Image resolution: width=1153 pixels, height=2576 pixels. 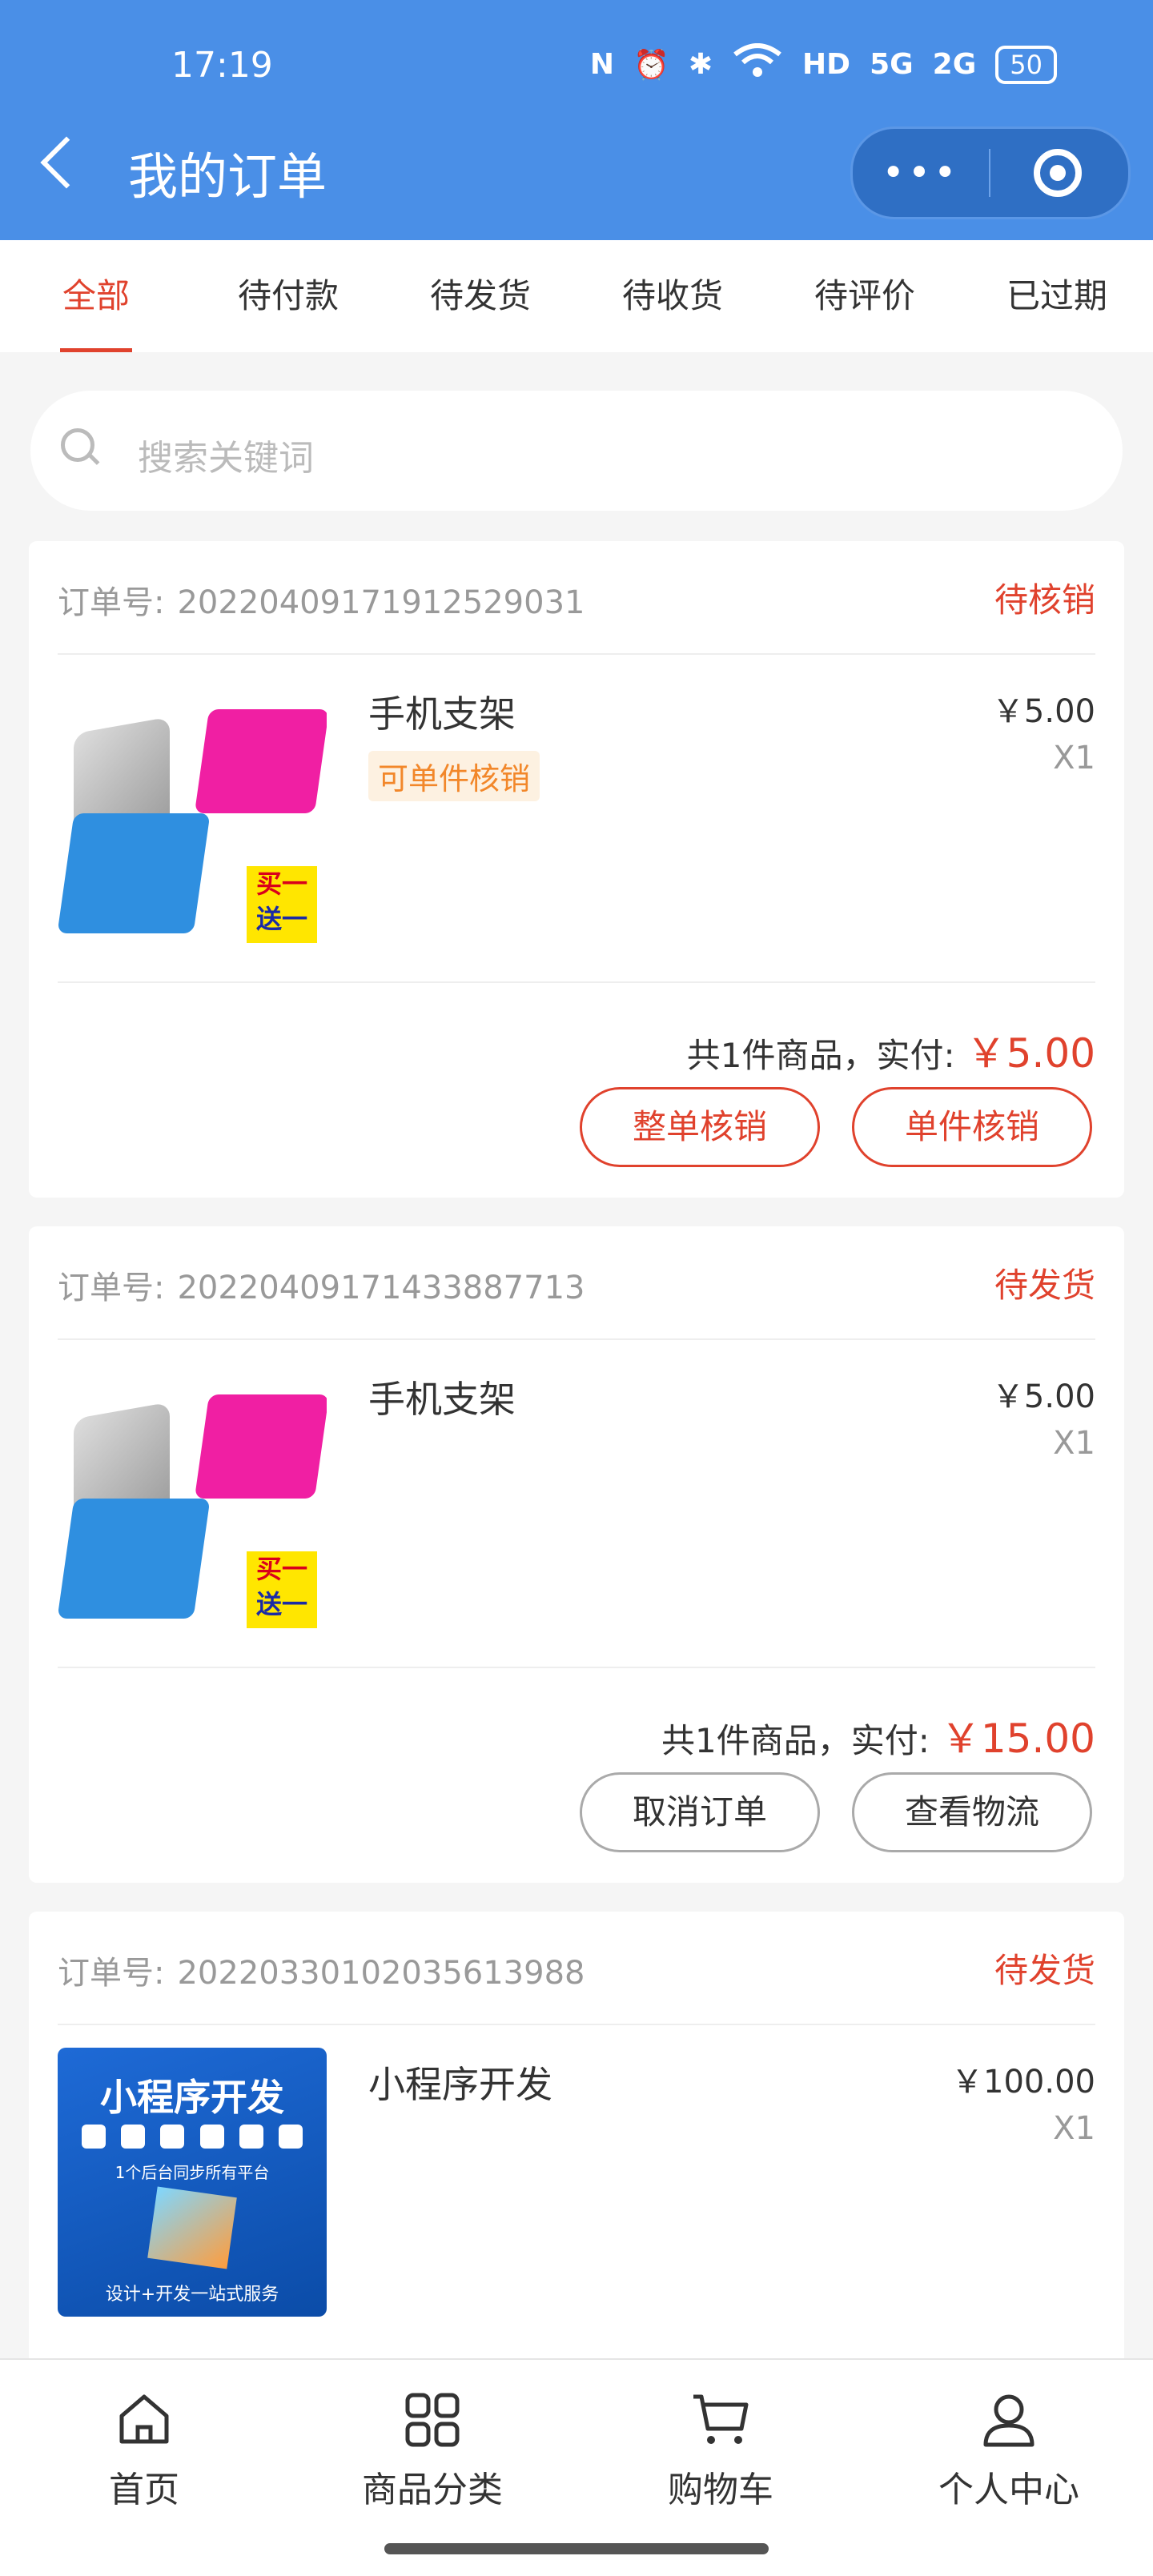 I want to click on product-price: ￥100.00, so click(x=1023, y=2082).